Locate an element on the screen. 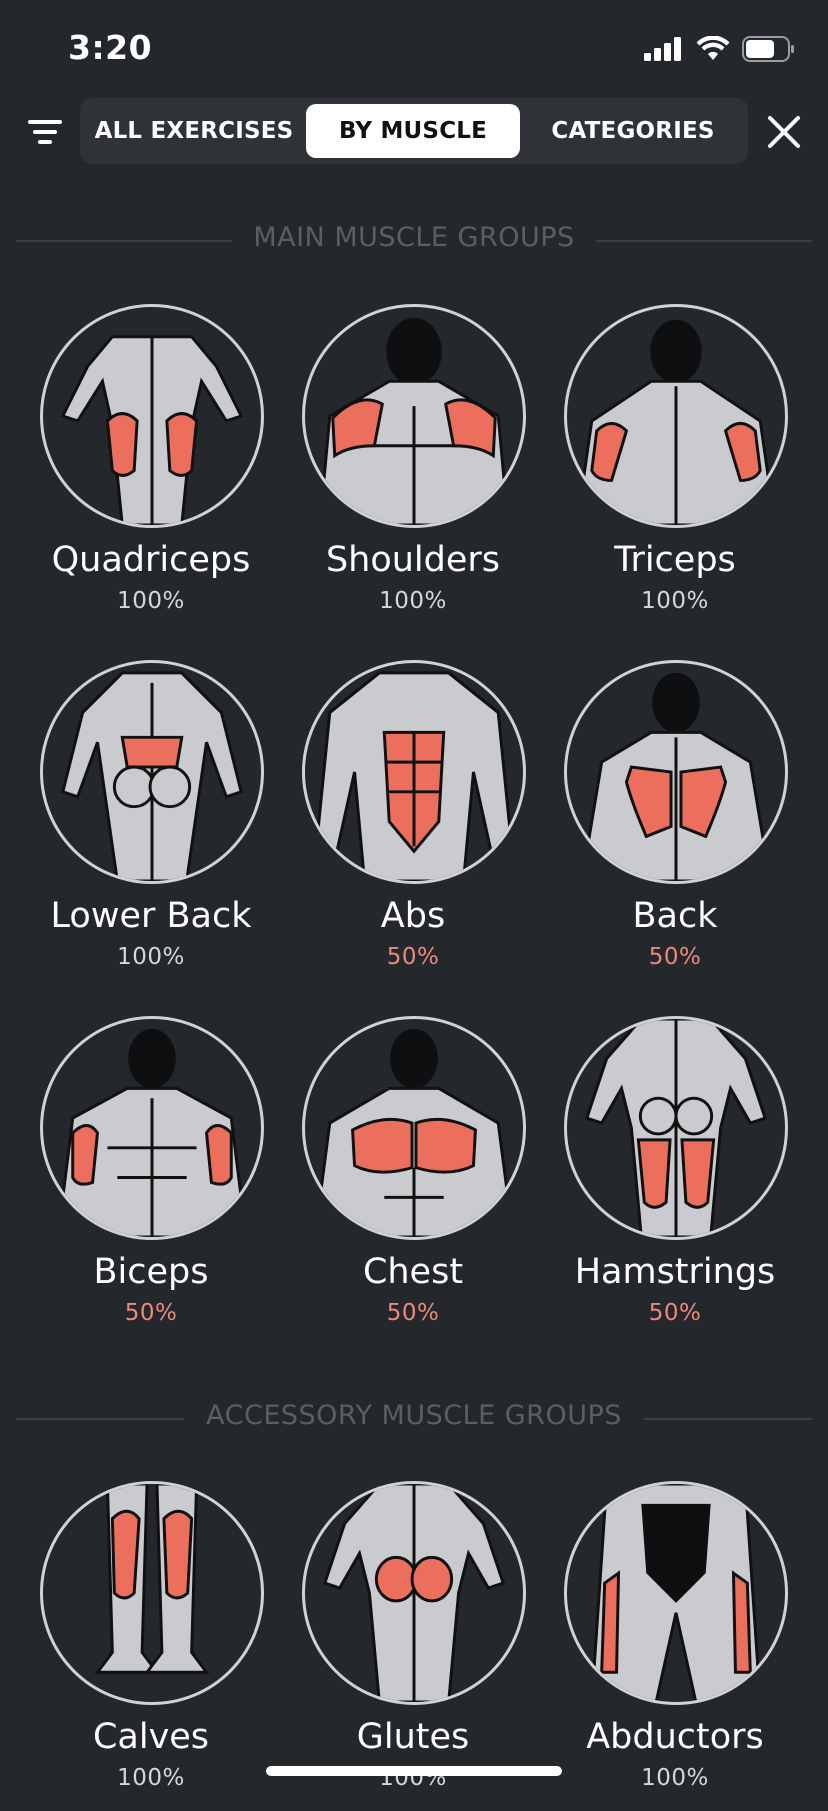 Image resolution: width=828 pixels, height=1811 pixels. section-header-accessory: ACCESSORY MUSCLE GROUPS is located at coordinates (414, 1418).